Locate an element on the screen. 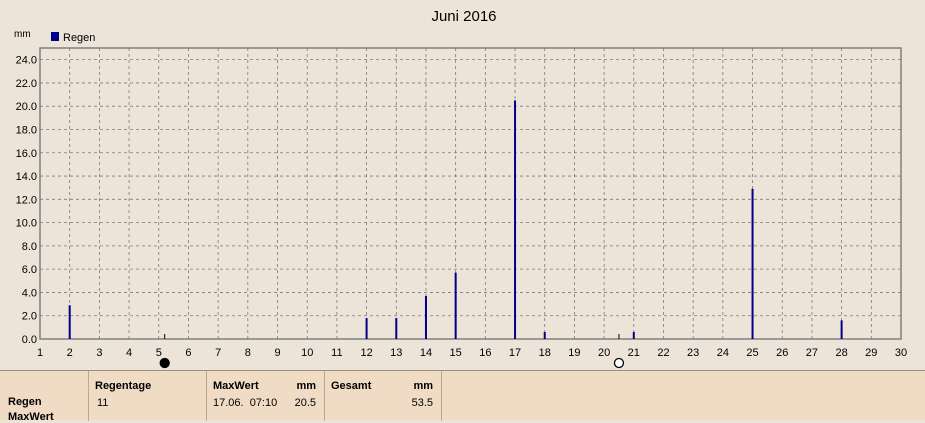 This screenshot has width=925, height=423. x-tick-label: 24 is located at coordinates (723, 353).